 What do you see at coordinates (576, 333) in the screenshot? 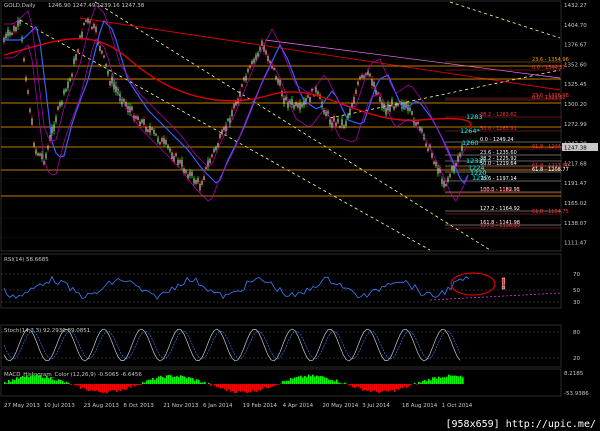
I see `stoch-axis-80: 80` at bounding box center [576, 333].